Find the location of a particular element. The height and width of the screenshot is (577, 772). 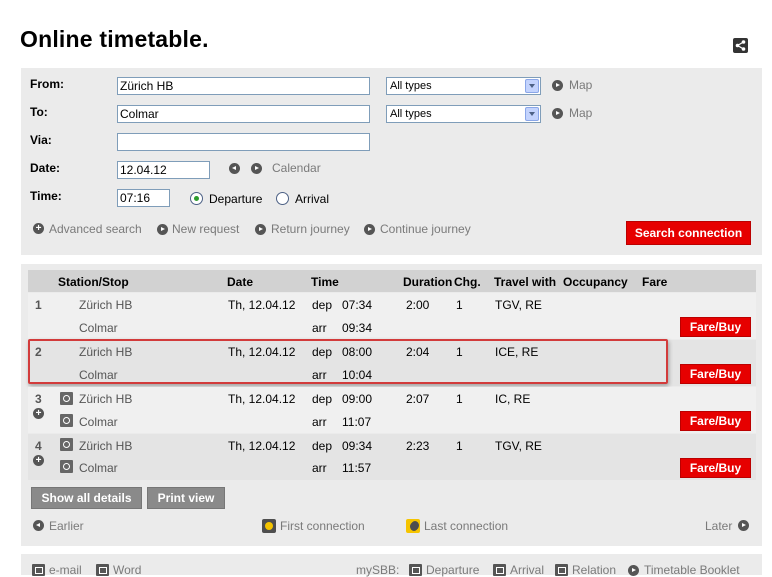

row-number: 3 is located at coordinates (38, 399).